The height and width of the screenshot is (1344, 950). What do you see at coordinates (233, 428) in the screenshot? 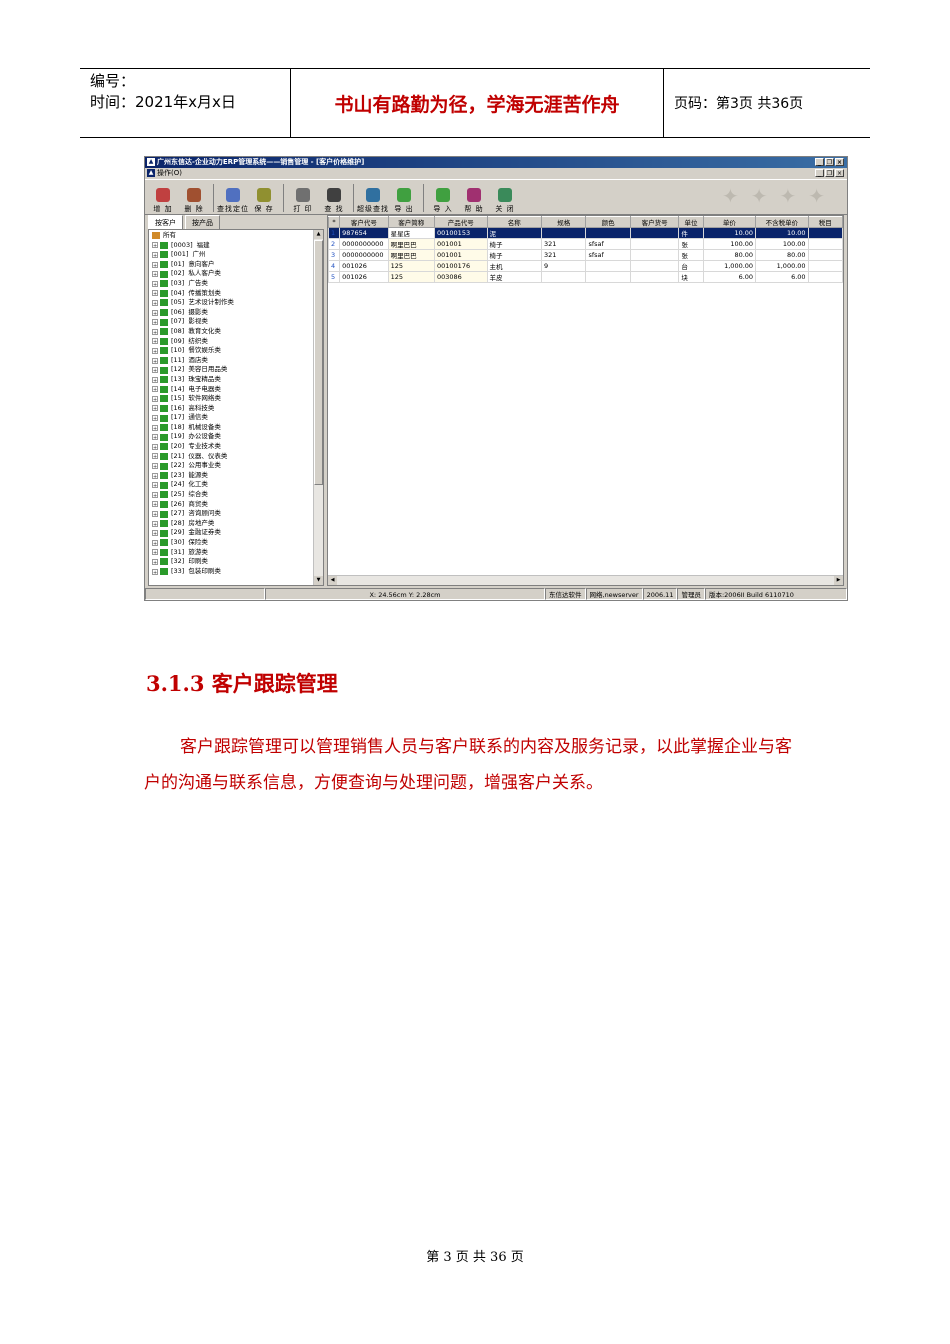
I see `tree-item: + [18] 机械设备类` at bounding box center [233, 428].